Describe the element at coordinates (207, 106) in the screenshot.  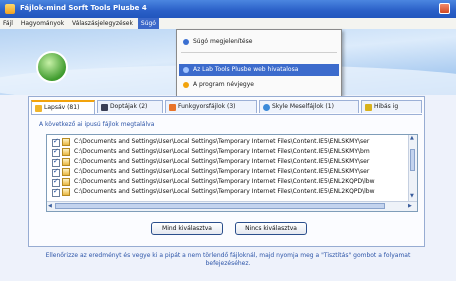
I see `tab-label: Funkgyorsfájlok (3)` at that location.